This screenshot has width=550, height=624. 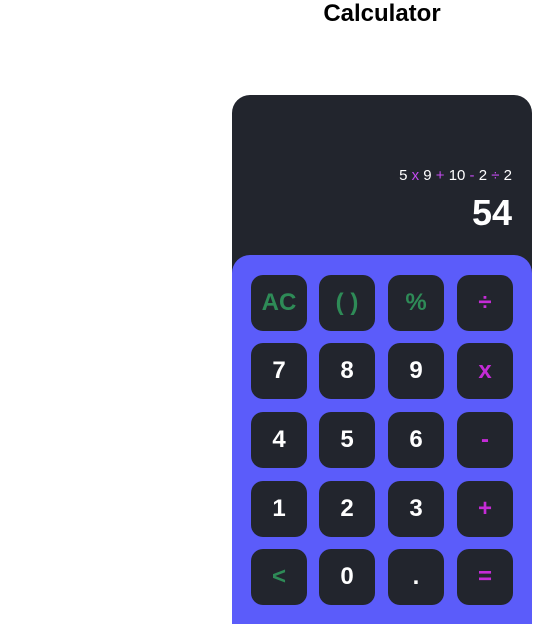 I want to click on expression-operator: -, so click(x=472, y=175).